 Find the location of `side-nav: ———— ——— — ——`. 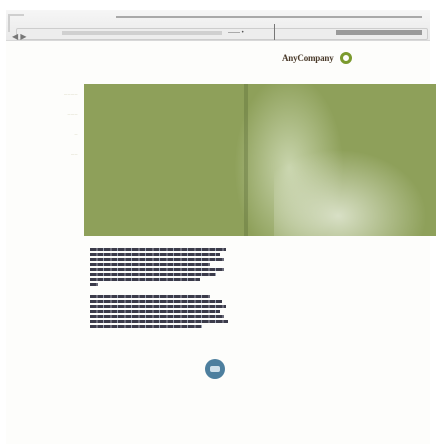

side-nav: ———— ——— — —— is located at coordinates (54, 132).